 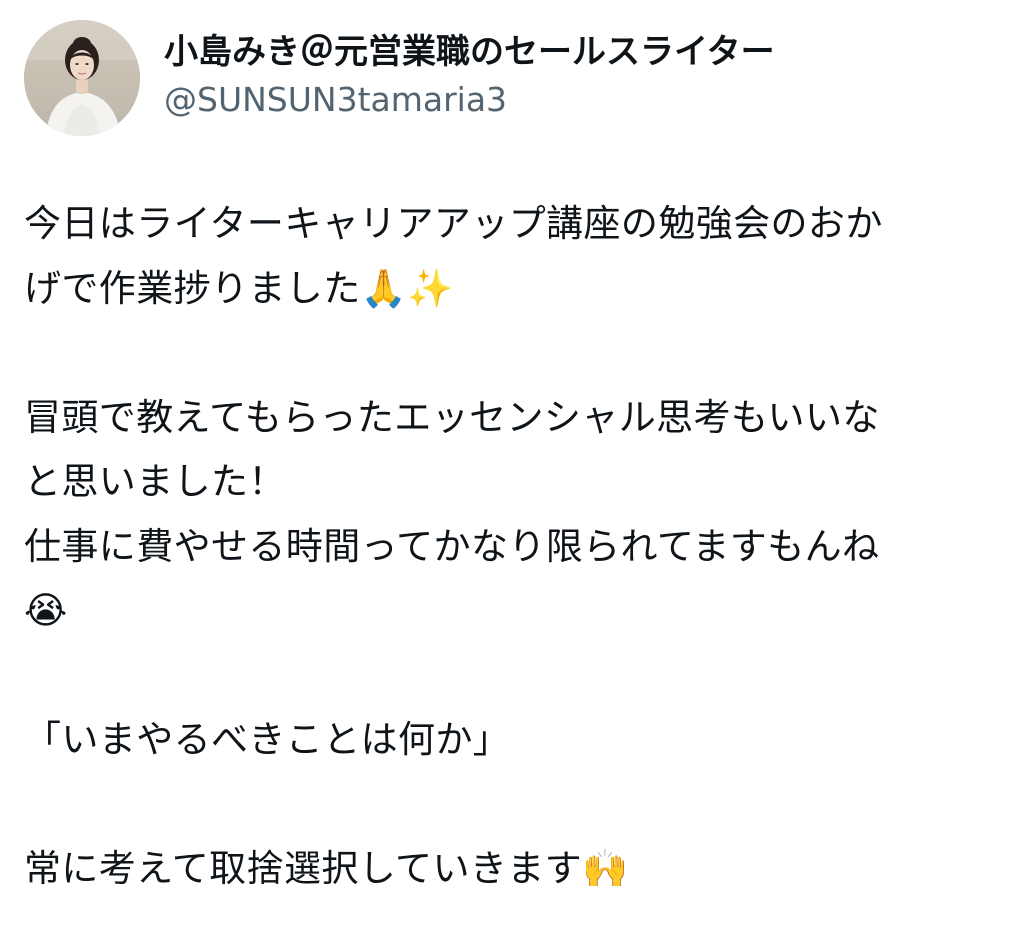 I want to click on text-line: 仕事に費やせる時間ってかなり限られてますもんね, so click(x=452, y=546).